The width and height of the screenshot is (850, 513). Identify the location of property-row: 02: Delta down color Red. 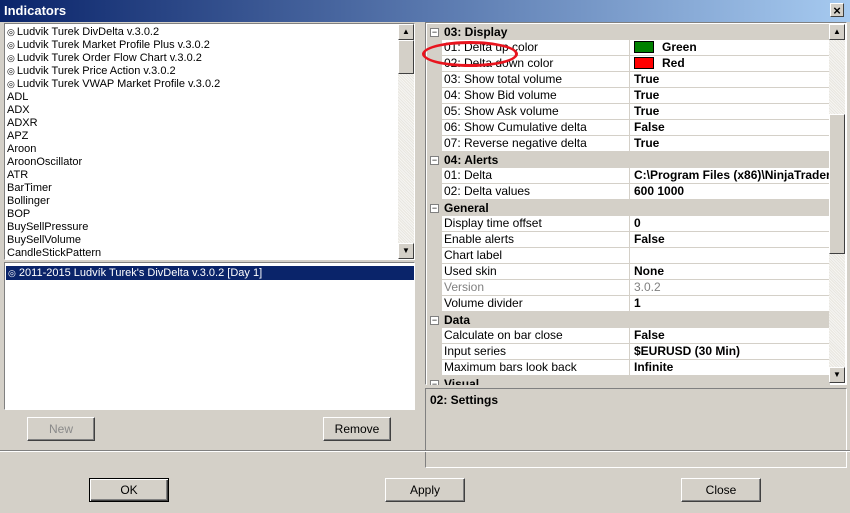
(628, 64).